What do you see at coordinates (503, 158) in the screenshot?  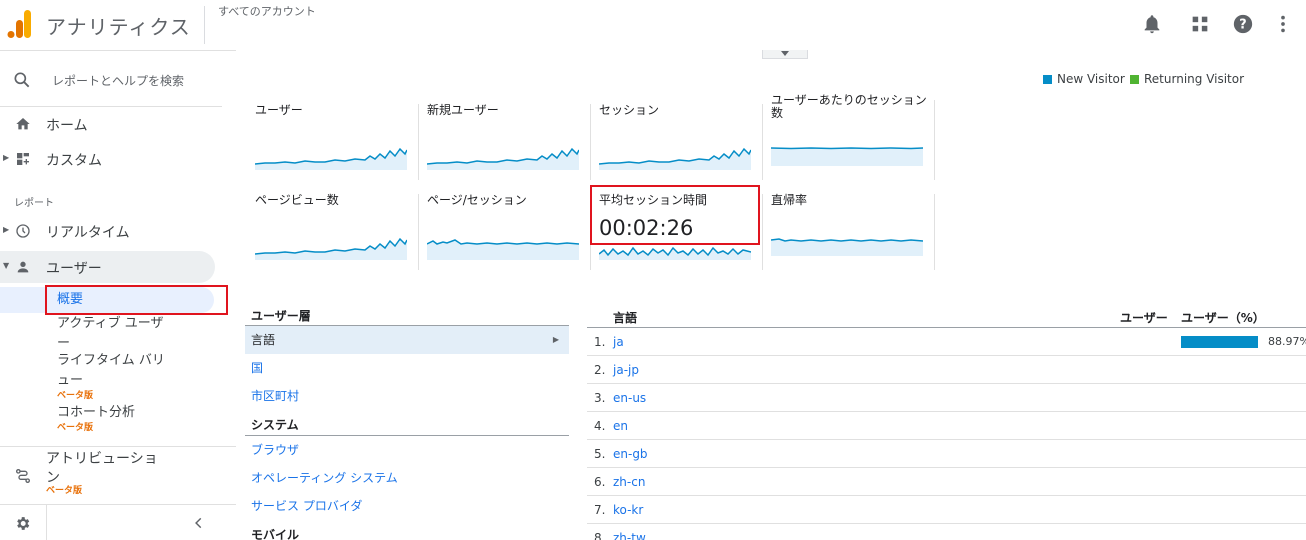 I see `sparkline-new-users` at bounding box center [503, 158].